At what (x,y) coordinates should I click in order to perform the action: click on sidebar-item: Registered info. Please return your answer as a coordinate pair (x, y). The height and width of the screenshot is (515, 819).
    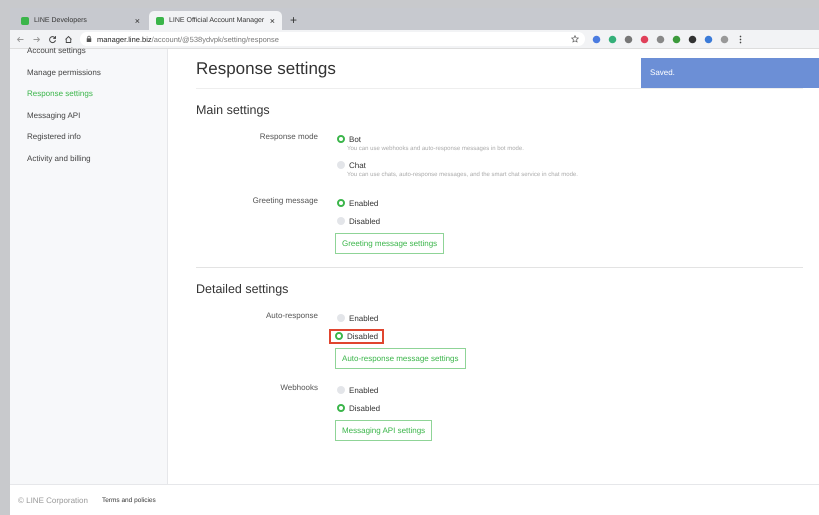
    Looking at the image, I should click on (97, 137).